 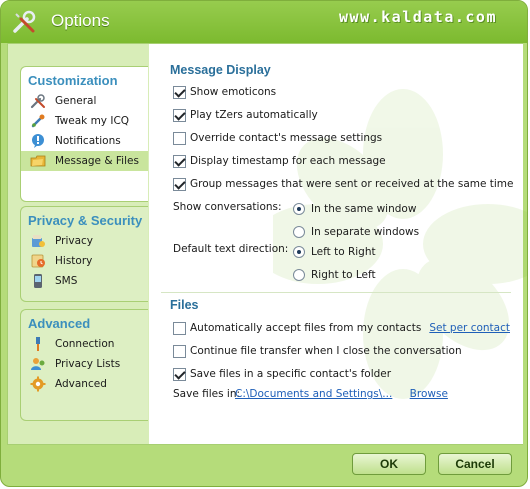 I want to click on sidebar-item-privacy-lists: Privacy Lists, so click(x=84, y=364).